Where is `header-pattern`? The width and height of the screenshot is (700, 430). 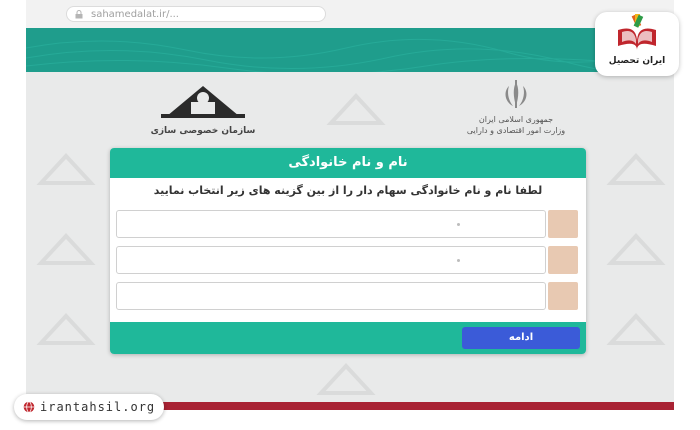
header-pattern is located at coordinates (350, 55).